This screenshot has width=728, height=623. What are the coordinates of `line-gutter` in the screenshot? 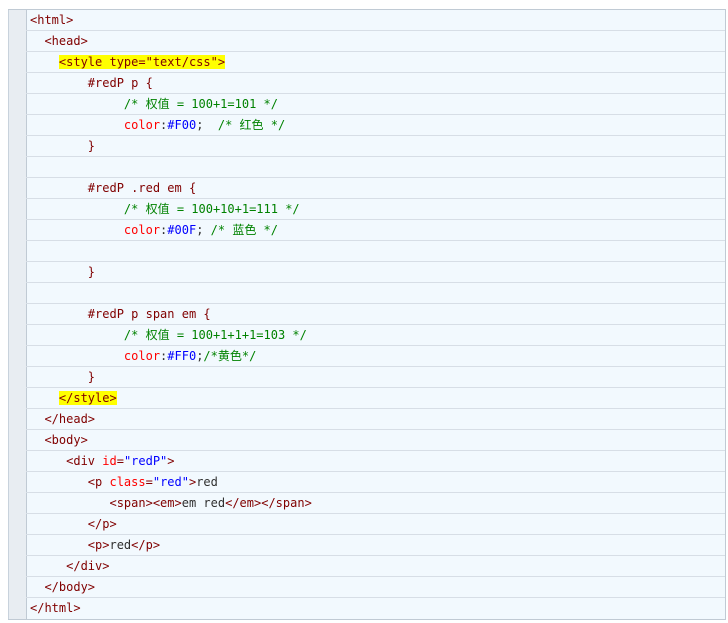 It's located at (17, 314).